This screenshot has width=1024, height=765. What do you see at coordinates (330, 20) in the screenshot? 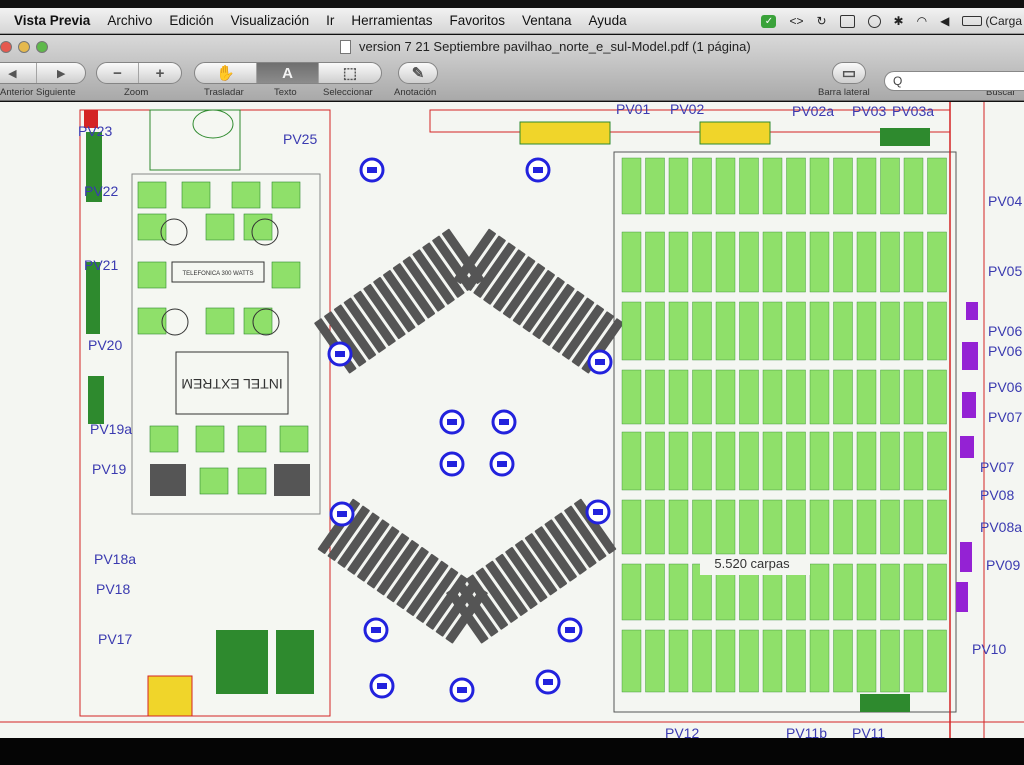
I see `menu-ir: Ir` at bounding box center [330, 20].